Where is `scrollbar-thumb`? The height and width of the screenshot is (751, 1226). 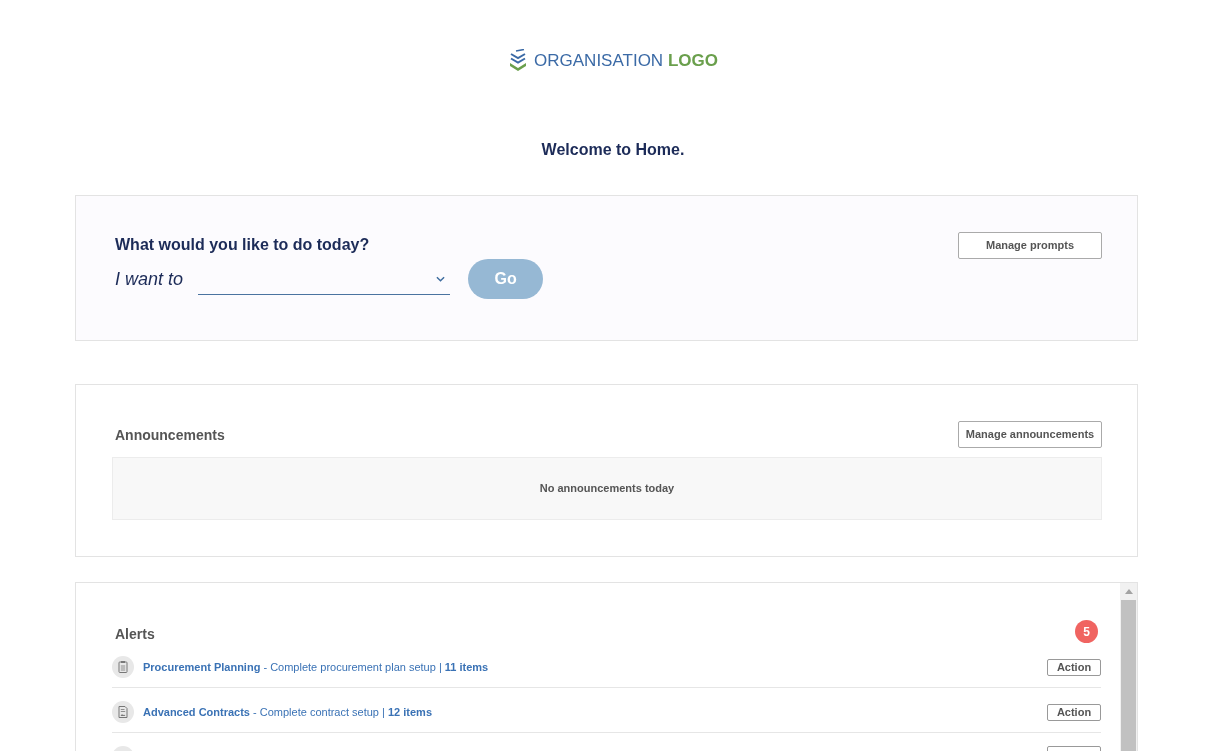
scrollbar-thumb is located at coordinates (1128, 675).